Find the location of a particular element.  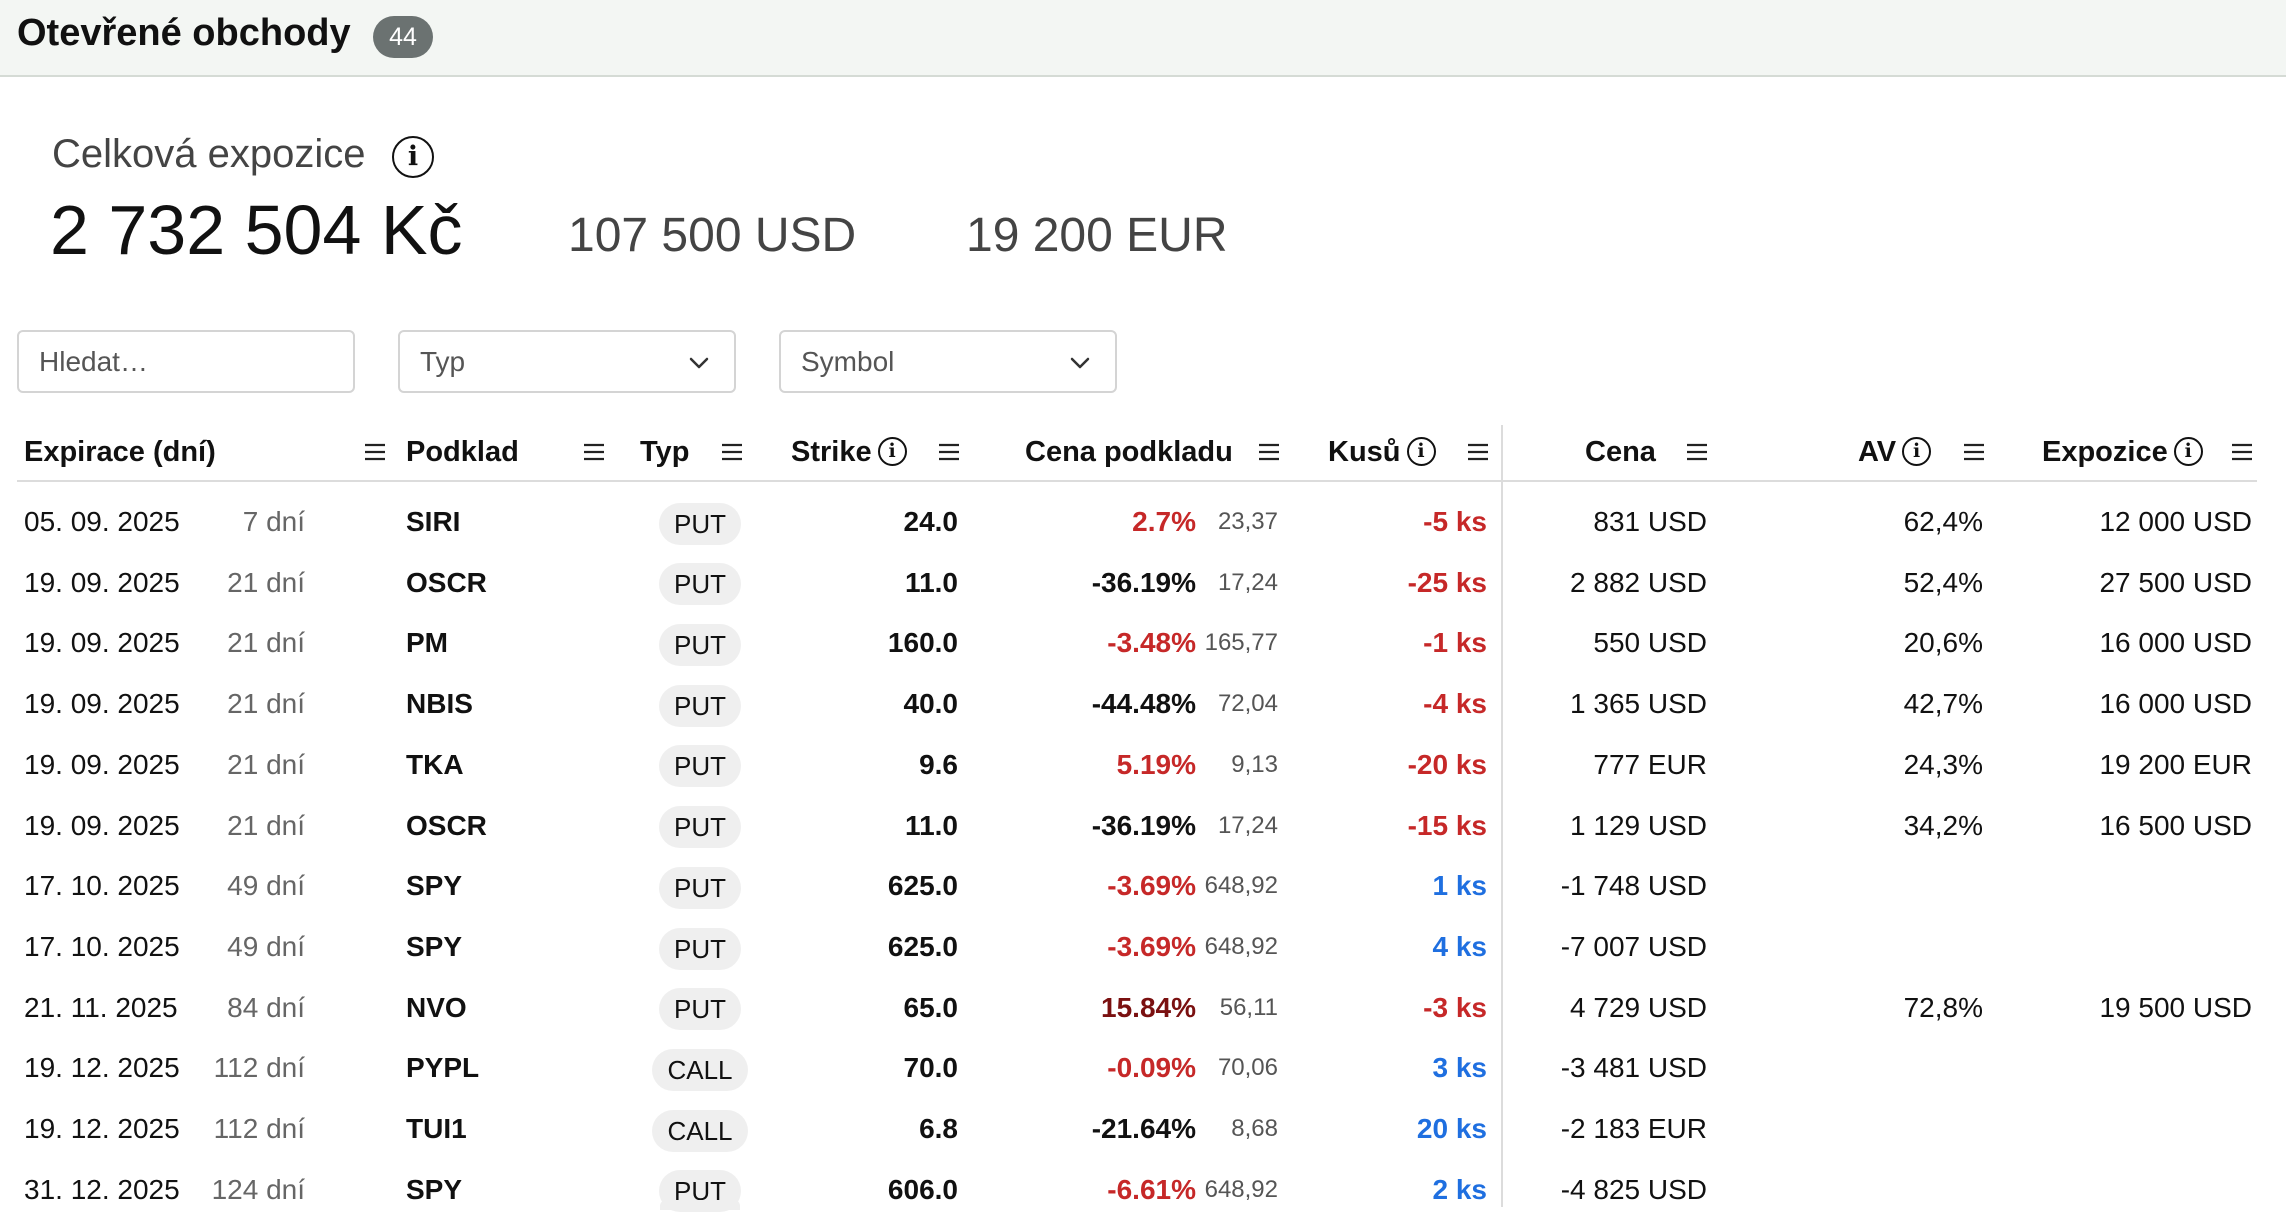

column-header-strike: Strike i is located at coordinates (849, 452).